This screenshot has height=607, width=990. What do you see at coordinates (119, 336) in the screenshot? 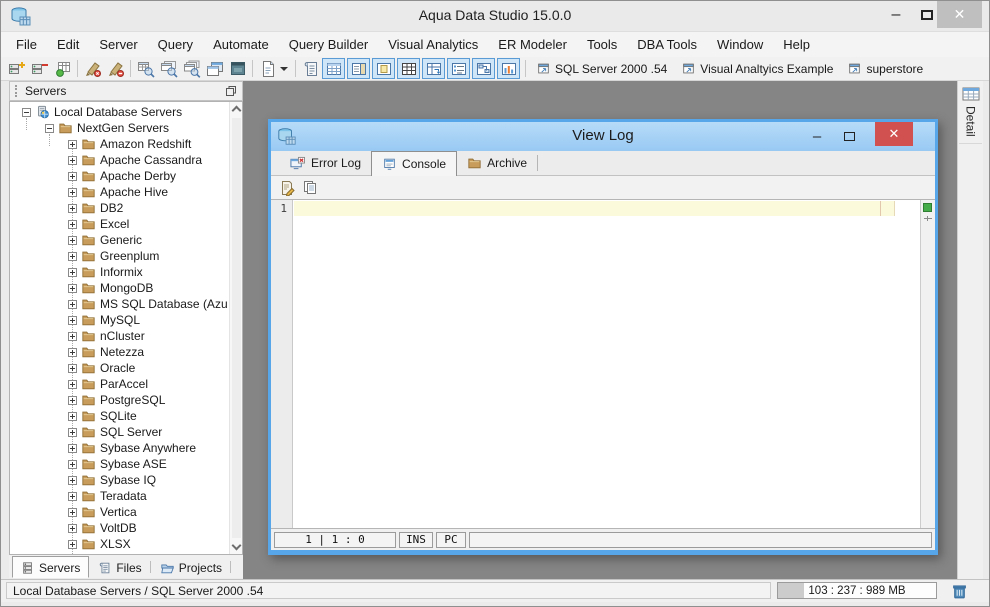
I see `tree-item: nCluster` at bounding box center [119, 336].